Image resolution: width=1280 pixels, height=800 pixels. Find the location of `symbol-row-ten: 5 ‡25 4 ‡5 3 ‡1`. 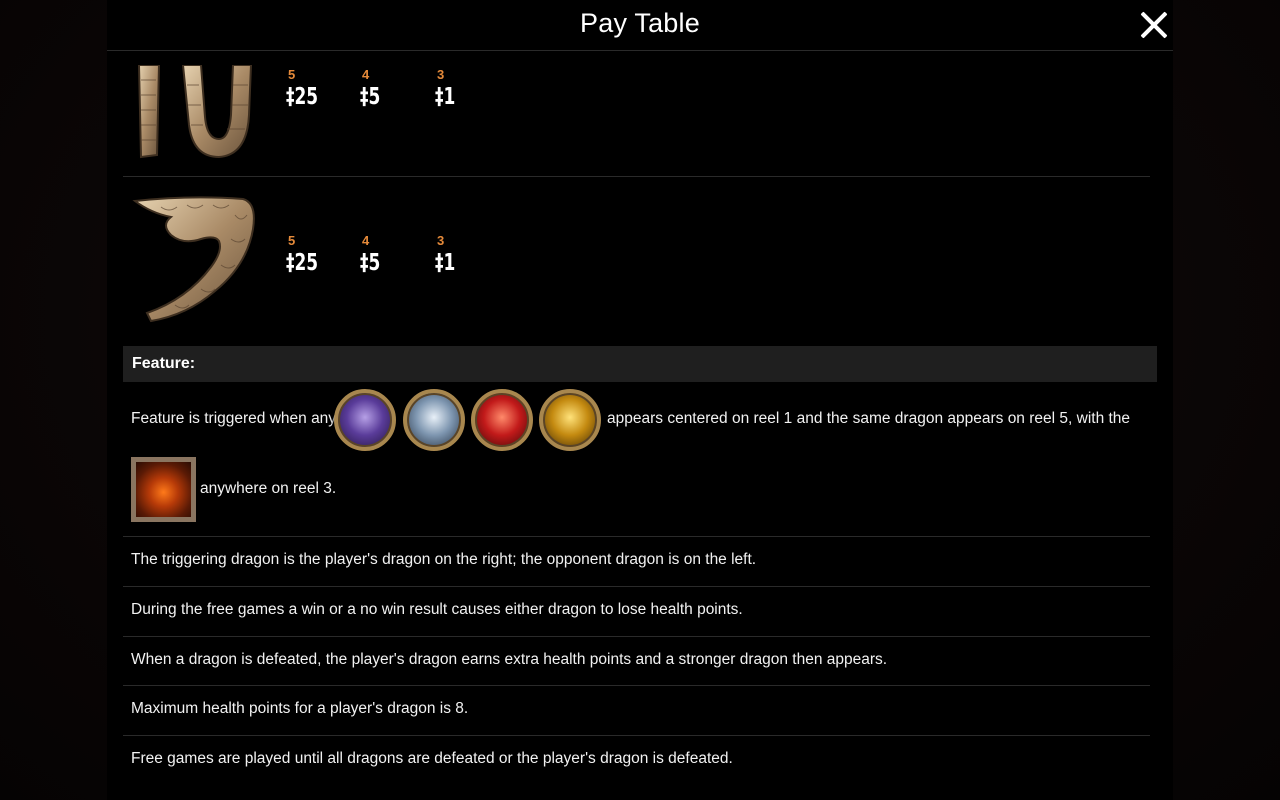

symbol-row-ten: 5 ‡25 4 ‡5 3 ‡1 is located at coordinates (636, 114).